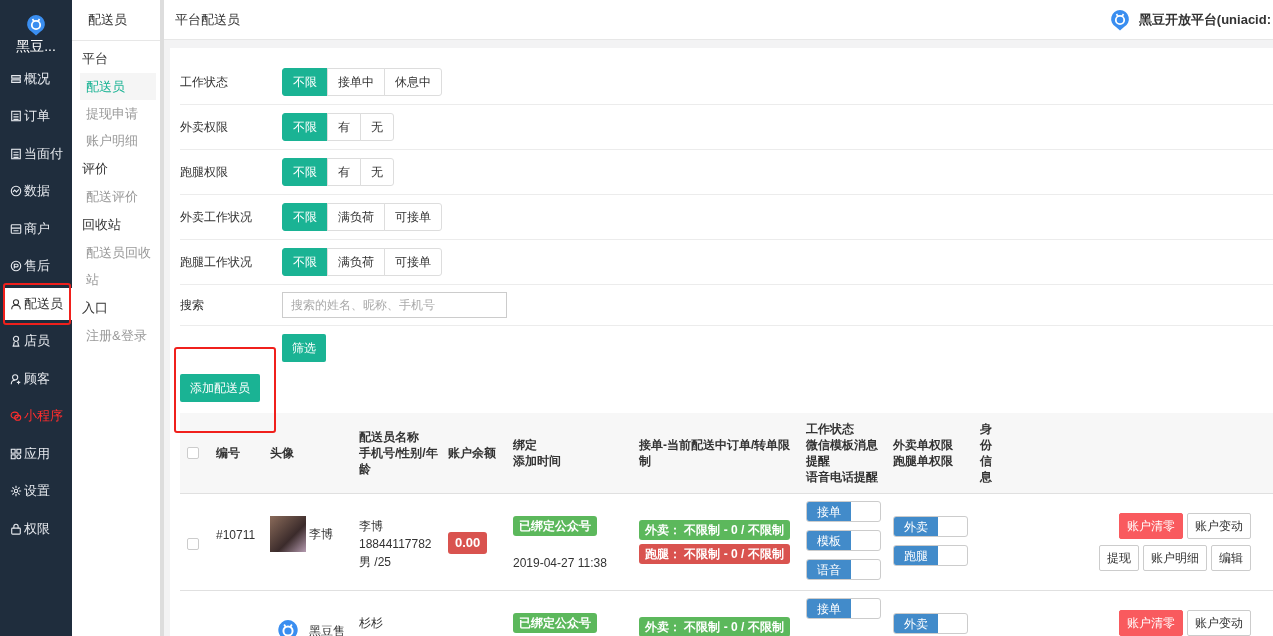  I want to click on added-time: 2019-04-27 11:38, so click(560, 563).